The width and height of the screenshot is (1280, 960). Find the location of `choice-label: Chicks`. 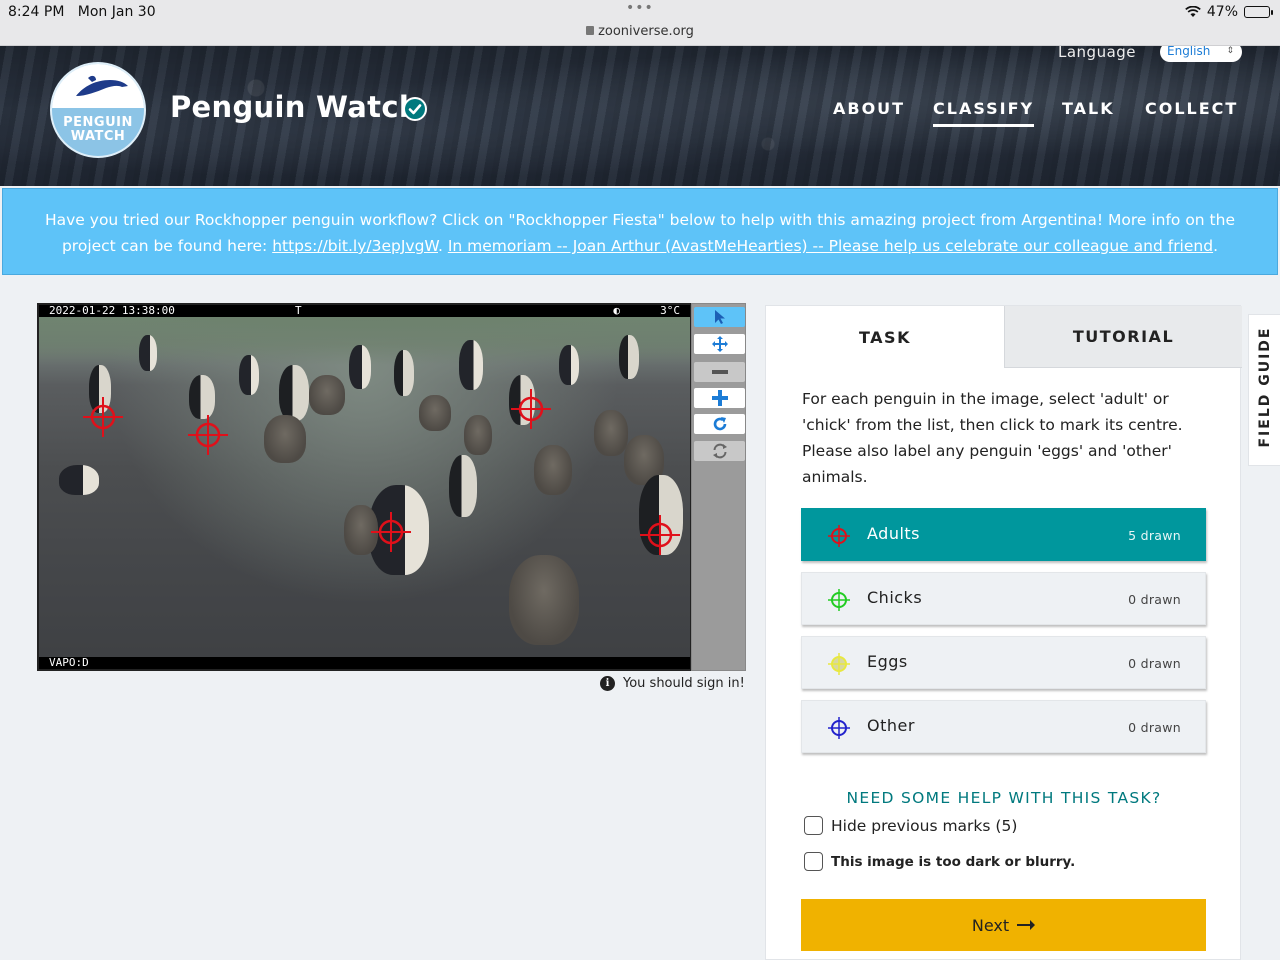

choice-label: Chicks is located at coordinates (895, 597).